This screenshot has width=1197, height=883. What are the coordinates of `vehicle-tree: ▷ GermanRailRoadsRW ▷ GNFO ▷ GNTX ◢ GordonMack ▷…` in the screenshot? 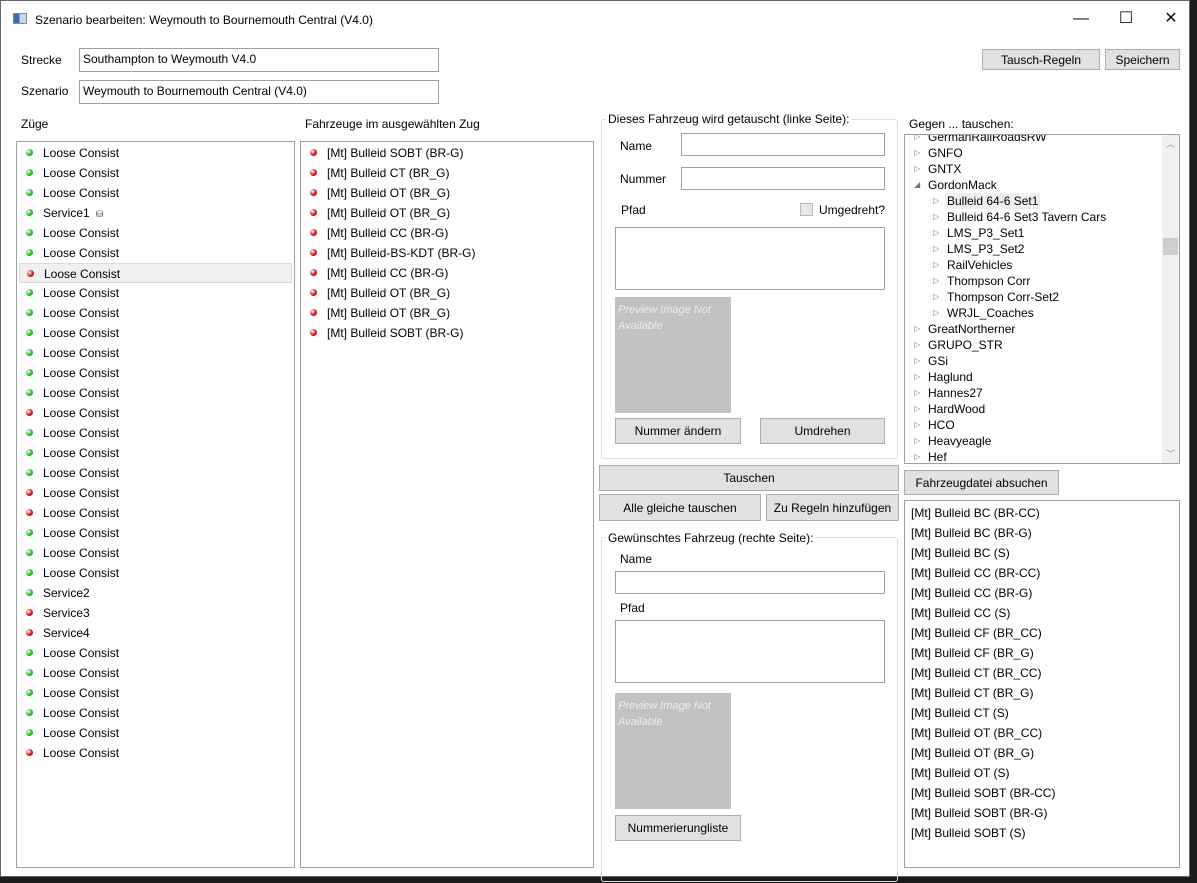 It's located at (1042, 299).